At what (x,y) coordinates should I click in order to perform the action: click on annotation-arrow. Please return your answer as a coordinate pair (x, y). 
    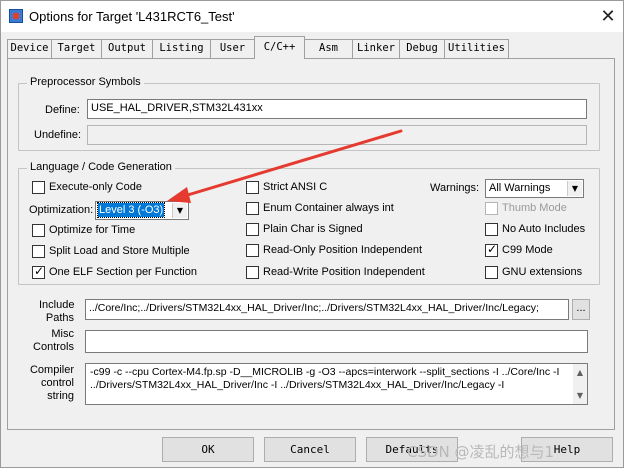
    Looking at the image, I should click on (285, 166).